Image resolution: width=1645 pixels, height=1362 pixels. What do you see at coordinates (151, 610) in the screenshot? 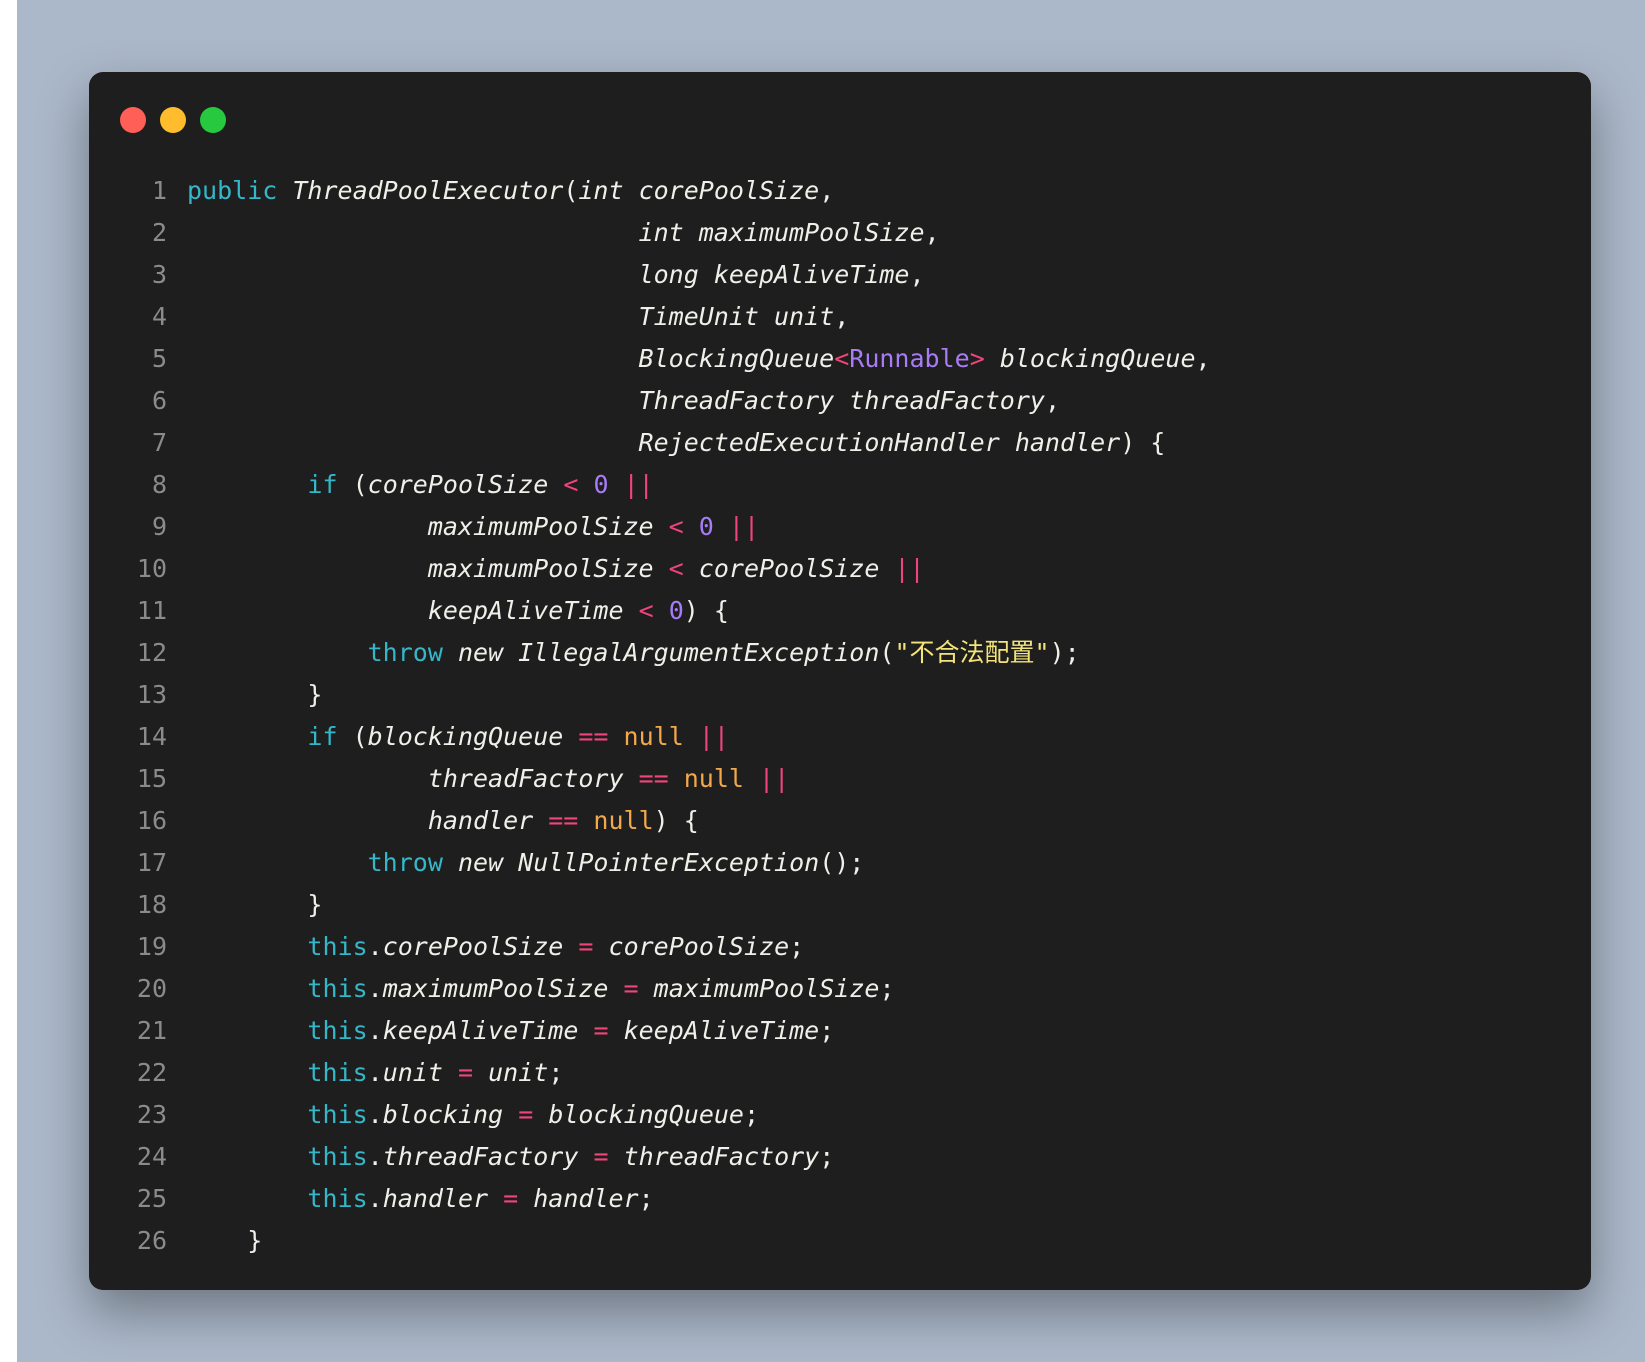
I see `line-number: 11` at bounding box center [151, 610].